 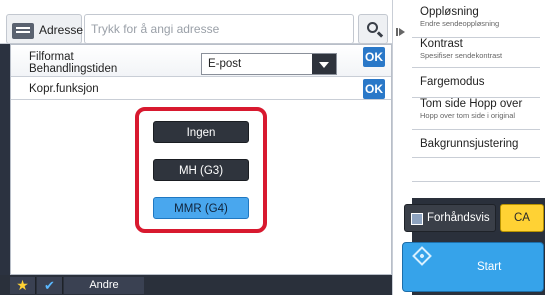 I want to click on preview-button: Forhåndsvis, so click(x=450, y=218).